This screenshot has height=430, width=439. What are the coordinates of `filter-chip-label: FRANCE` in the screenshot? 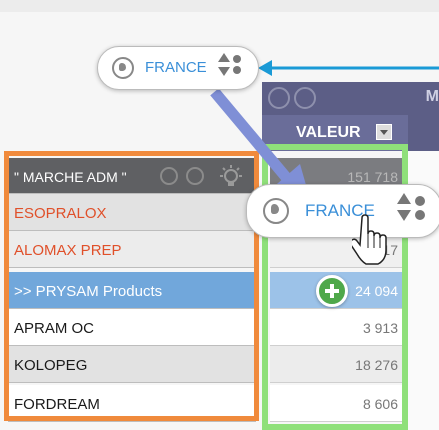 It's located at (176, 67).